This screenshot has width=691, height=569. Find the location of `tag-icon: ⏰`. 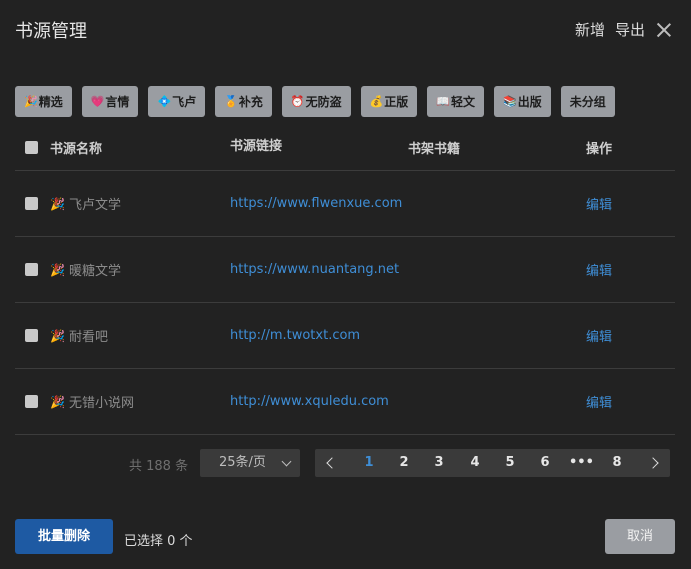

tag-icon: ⏰ is located at coordinates (297, 101).